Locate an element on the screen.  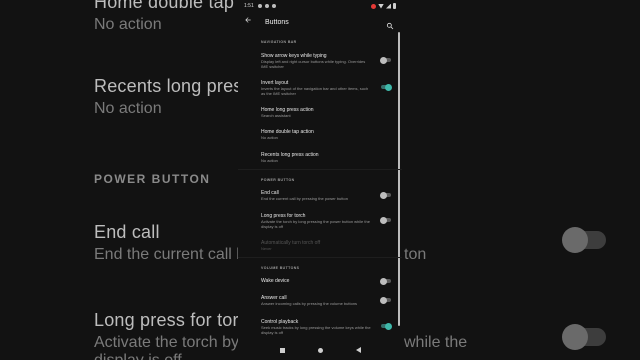
bg-title: Home double tap t is located at coordinates (169, 6).